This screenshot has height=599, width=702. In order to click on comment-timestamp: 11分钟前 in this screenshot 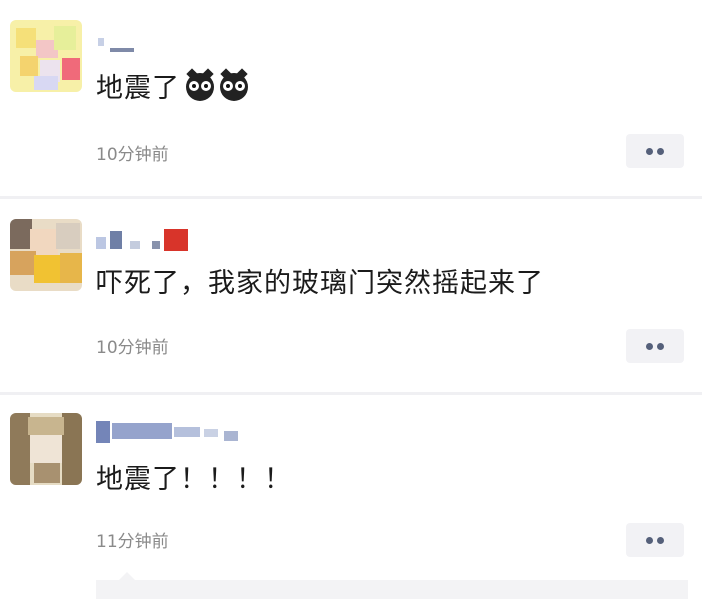, I will do `click(132, 542)`.